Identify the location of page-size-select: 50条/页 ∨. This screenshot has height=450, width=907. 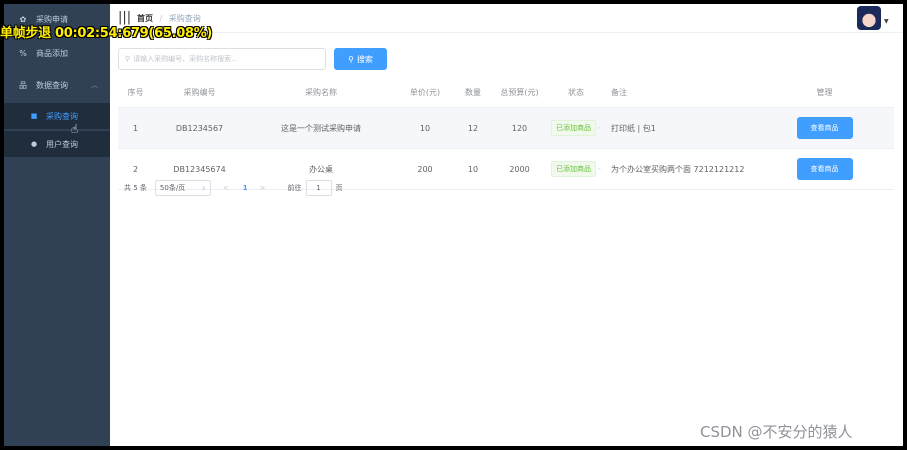
(182, 188).